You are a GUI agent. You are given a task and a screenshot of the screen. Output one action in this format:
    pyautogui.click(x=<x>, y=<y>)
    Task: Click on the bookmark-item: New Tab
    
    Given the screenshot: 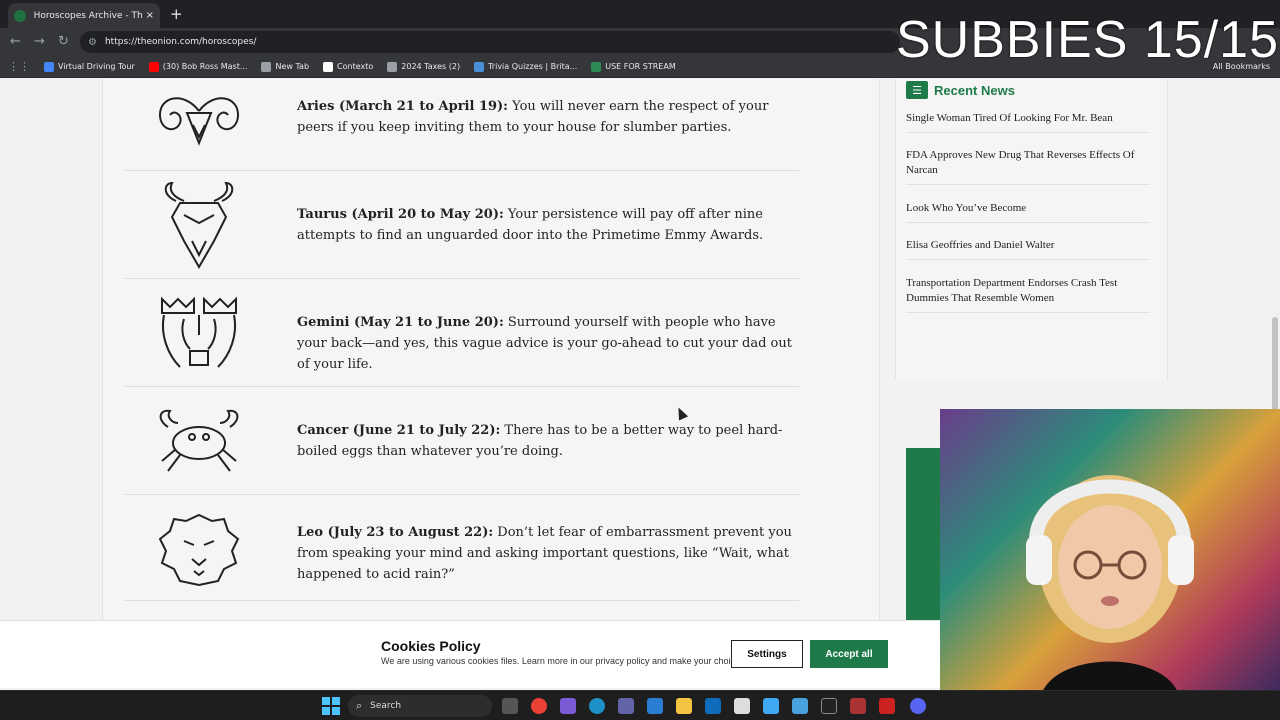 What is the action you would take?
    pyautogui.click(x=285, y=66)
    